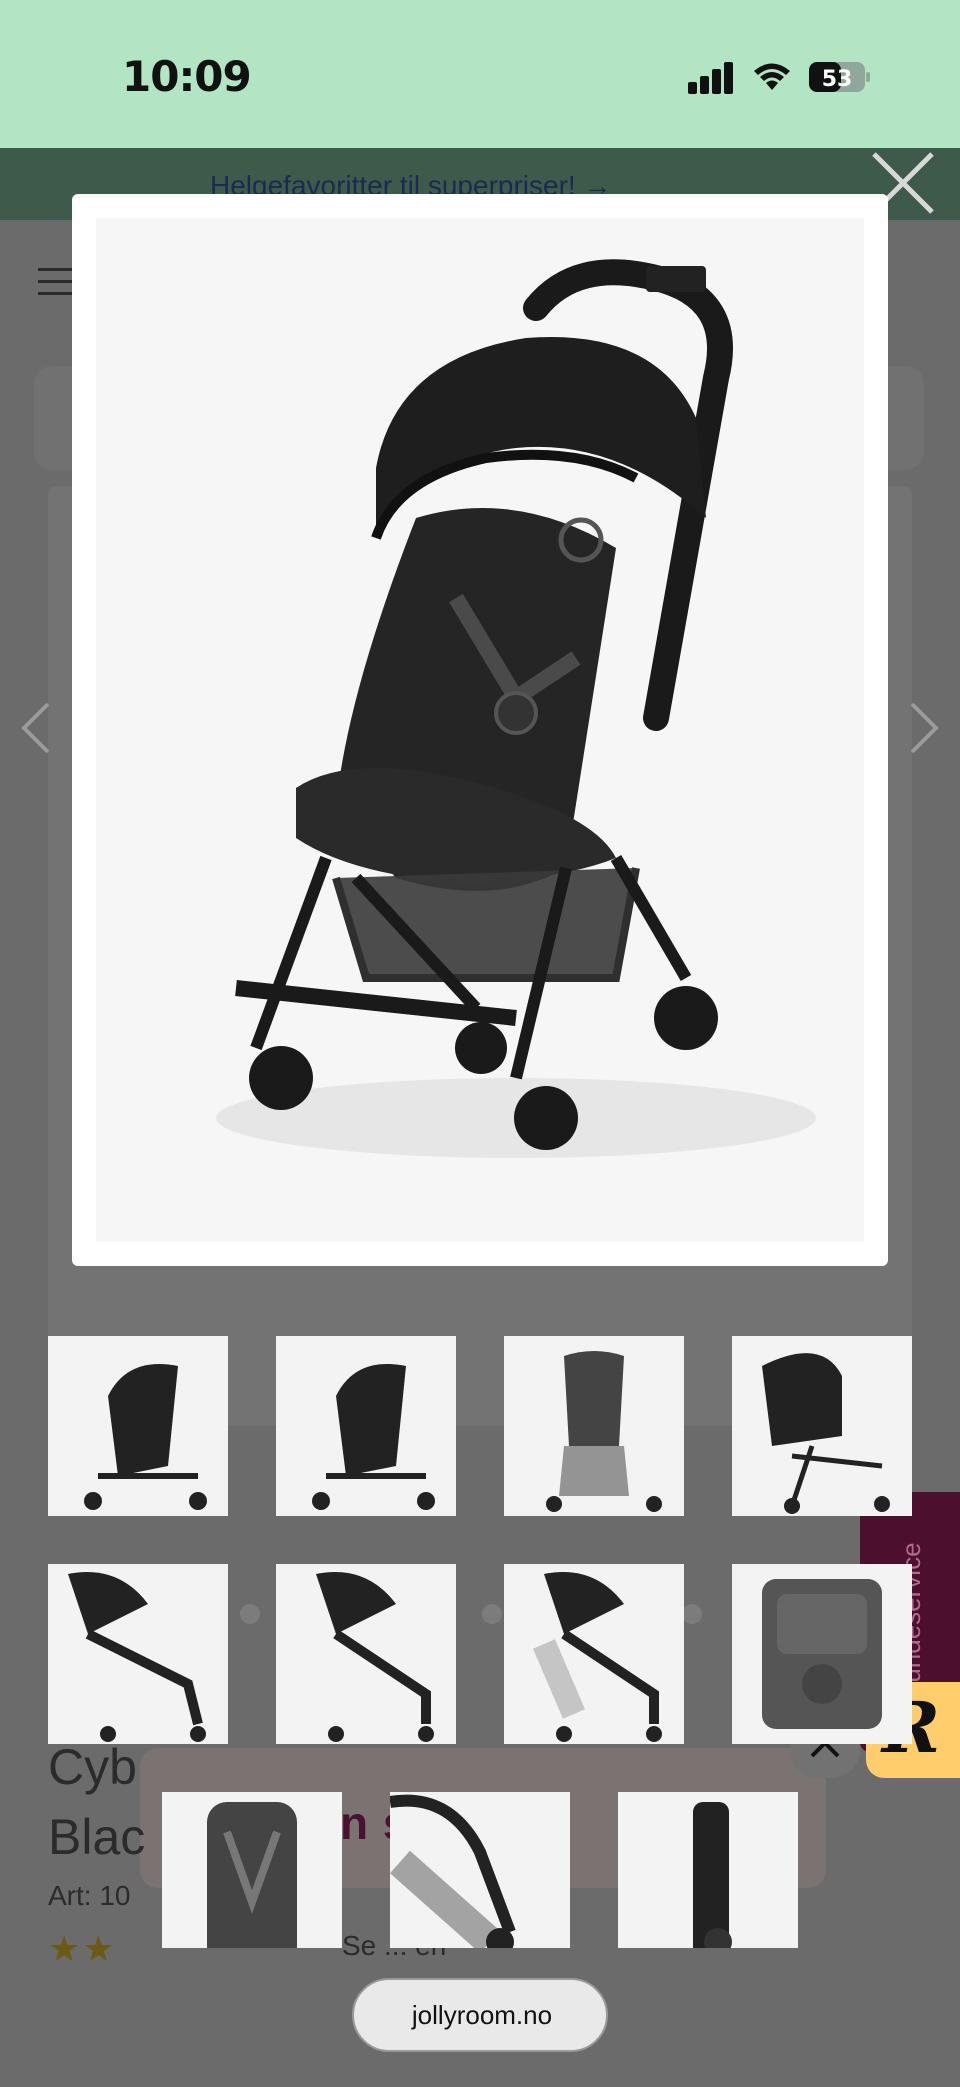 This screenshot has height=2087, width=960. Describe the element at coordinates (480, 74) in the screenshot. I see `status-bar: 10:09 53` at that location.